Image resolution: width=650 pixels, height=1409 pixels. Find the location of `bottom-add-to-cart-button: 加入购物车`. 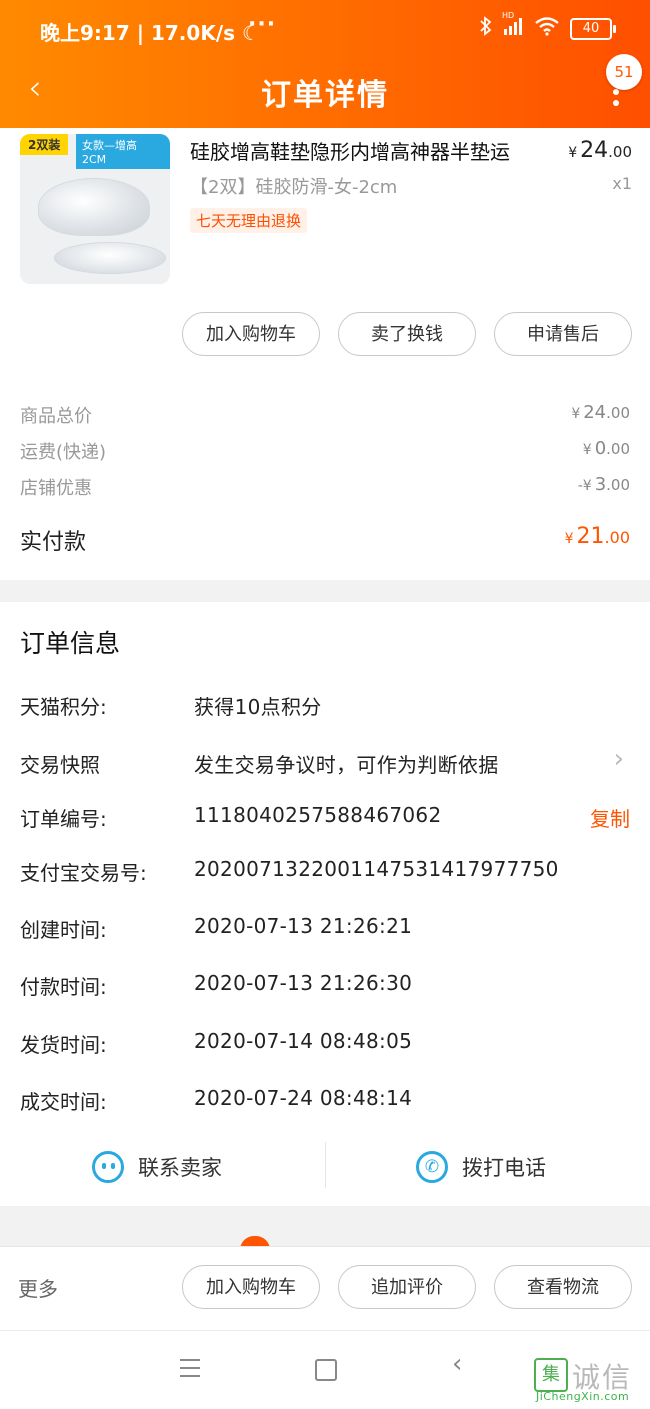

bottom-add-to-cart-button: 加入购物车 is located at coordinates (251, 1287).